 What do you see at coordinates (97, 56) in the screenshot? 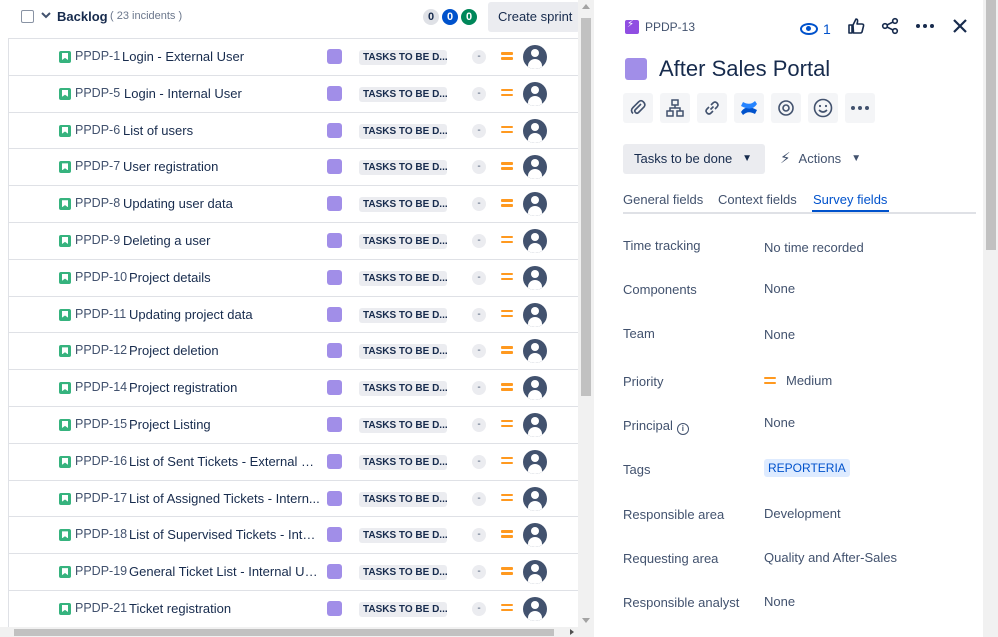
I see `issue-key: PPDP-1` at bounding box center [97, 56].